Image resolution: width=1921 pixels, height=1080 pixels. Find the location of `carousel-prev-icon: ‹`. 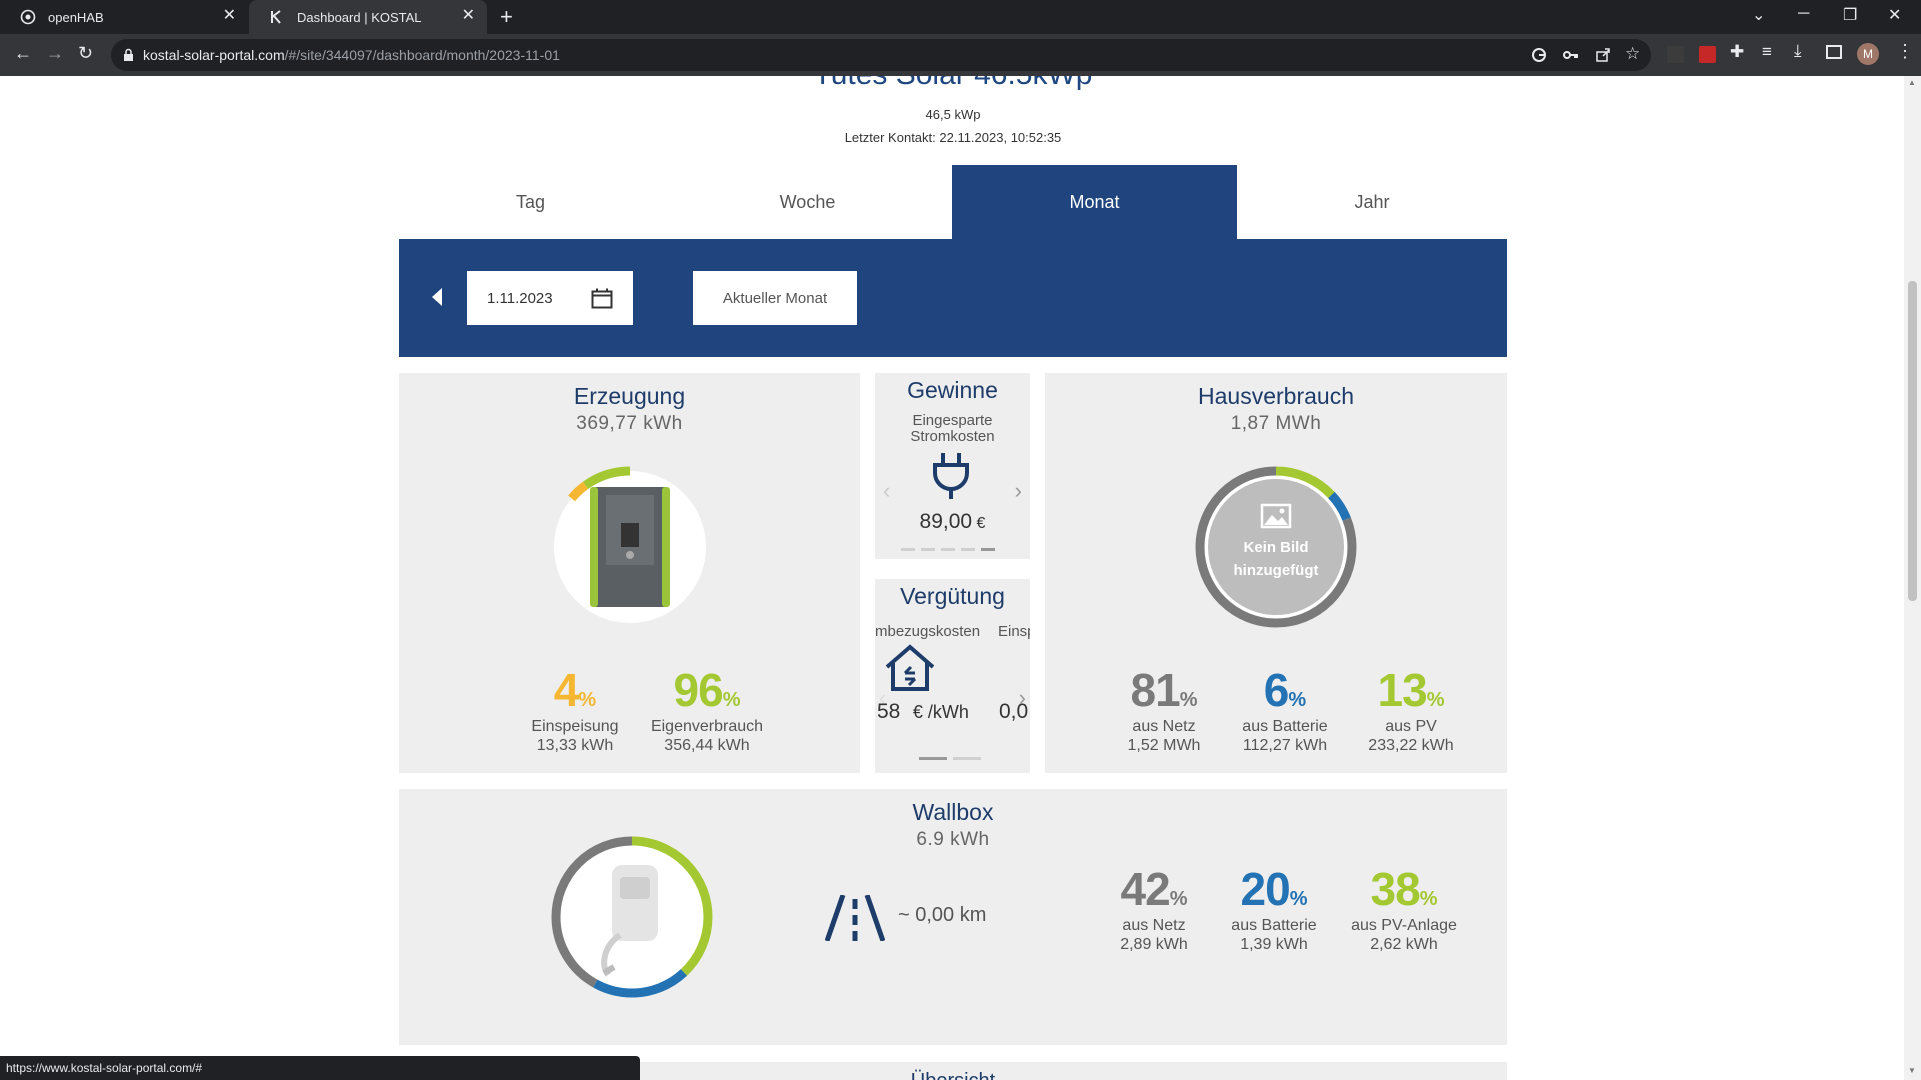

carousel-prev-icon: ‹ is located at coordinates (886, 491).